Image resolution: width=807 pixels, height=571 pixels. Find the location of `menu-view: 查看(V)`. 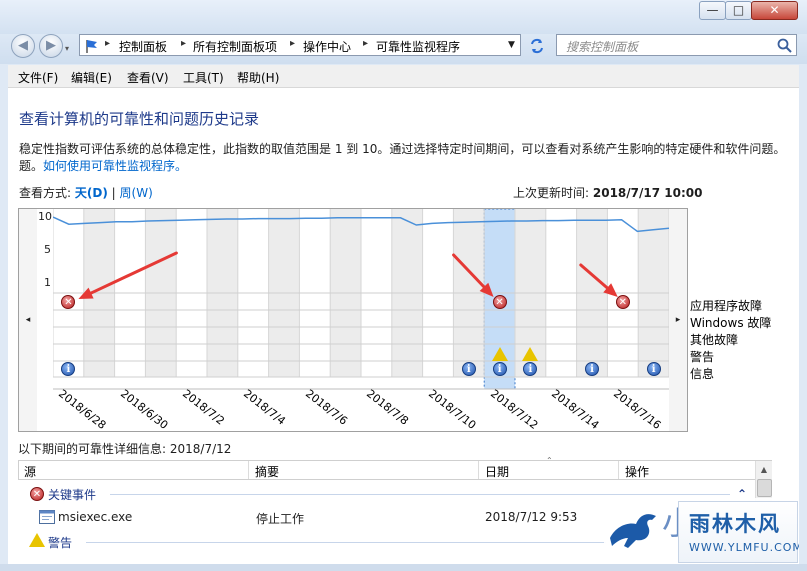

menu-view: 查看(V) is located at coordinates (148, 77).